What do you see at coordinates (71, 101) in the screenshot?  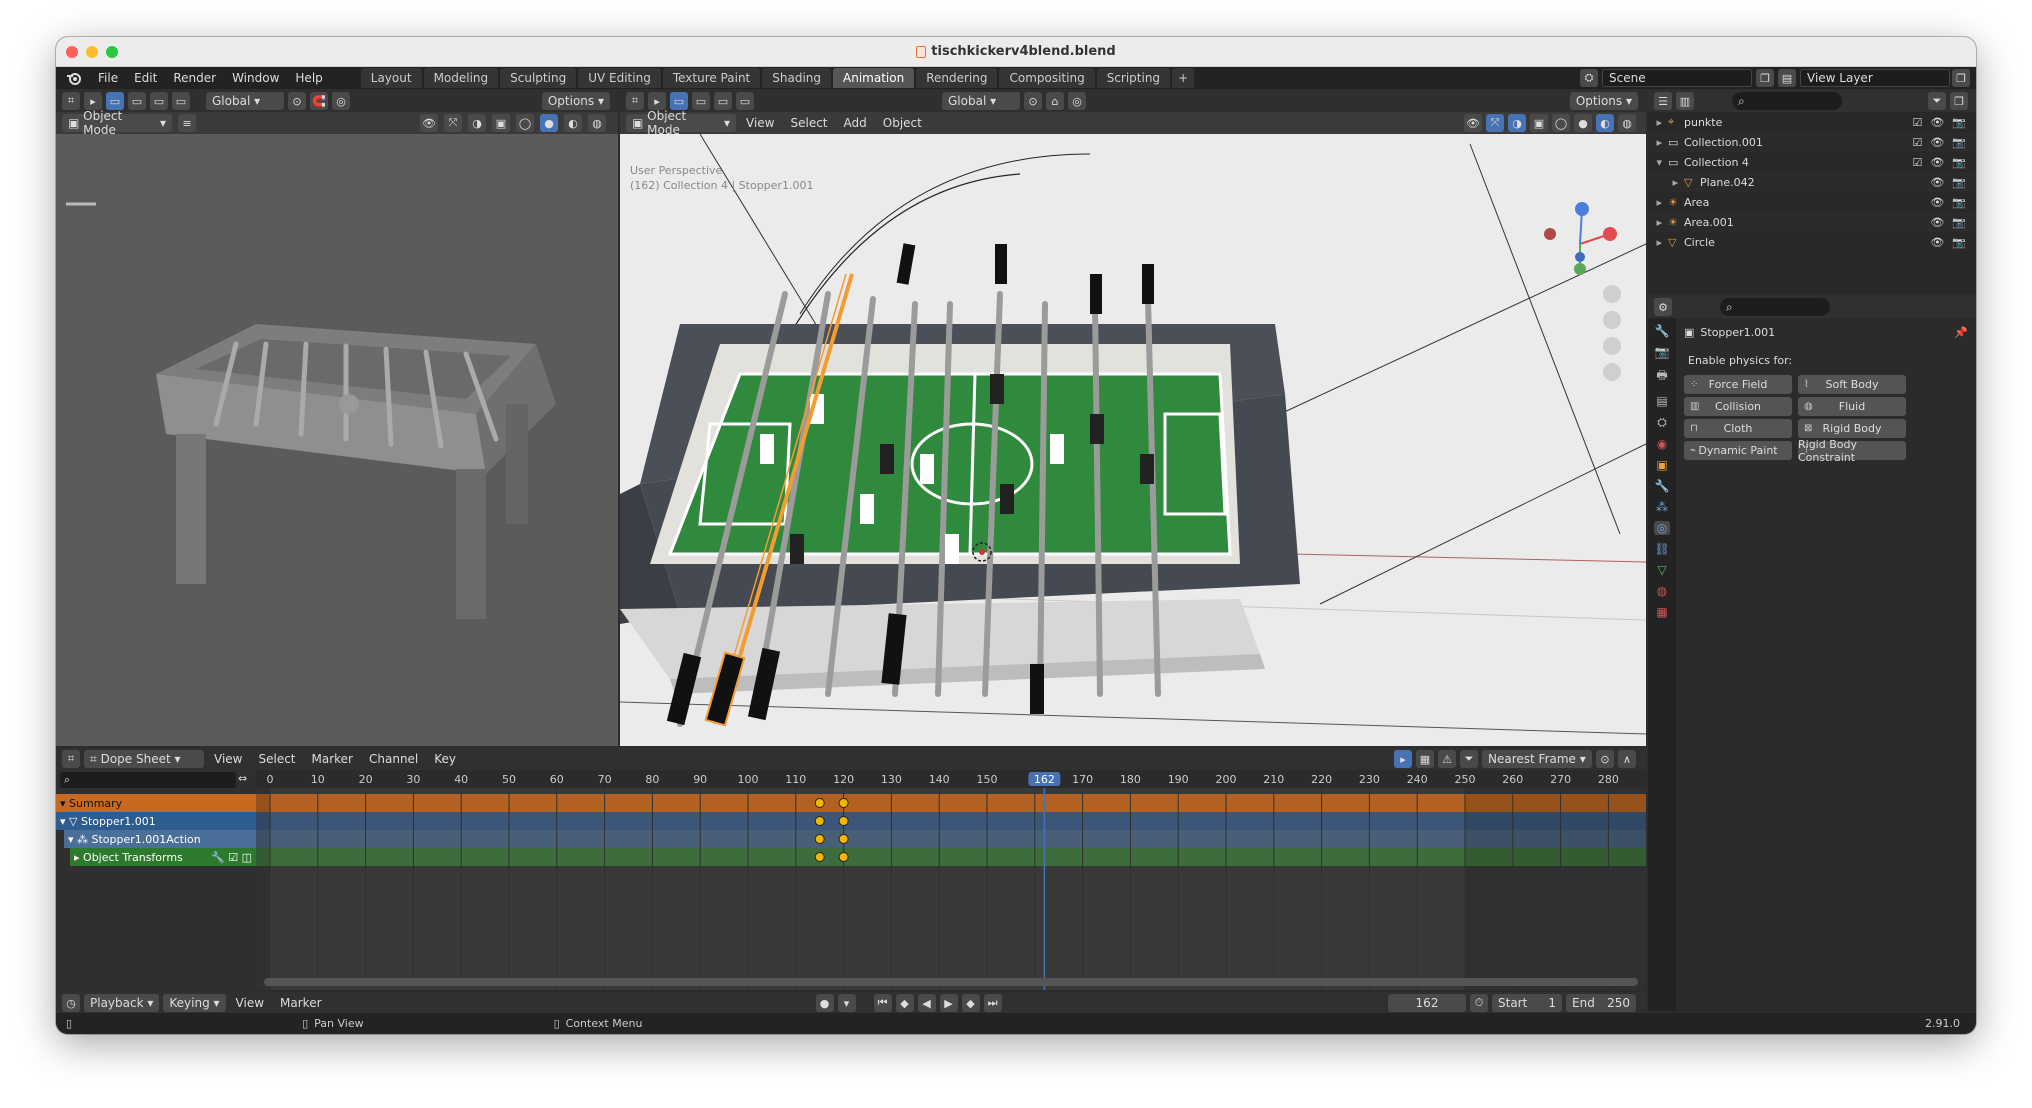 I see `editor-type-icon: ⌗` at bounding box center [71, 101].